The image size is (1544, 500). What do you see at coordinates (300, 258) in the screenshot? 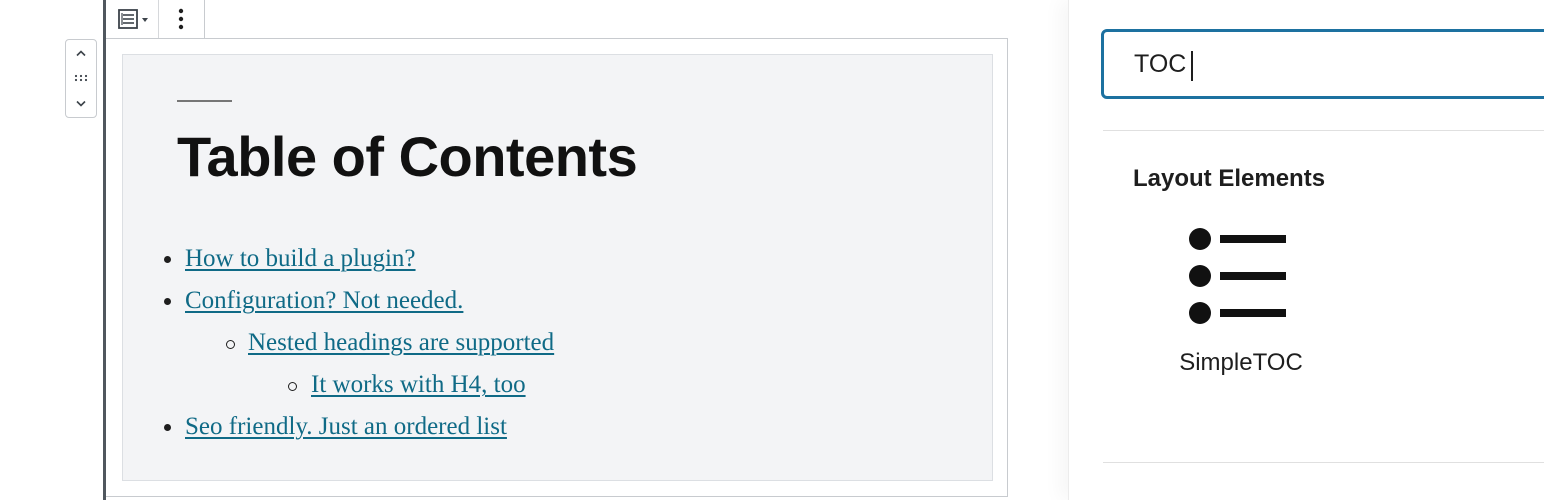
I see `toc-link: How to build a plugin?` at bounding box center [300, 258].